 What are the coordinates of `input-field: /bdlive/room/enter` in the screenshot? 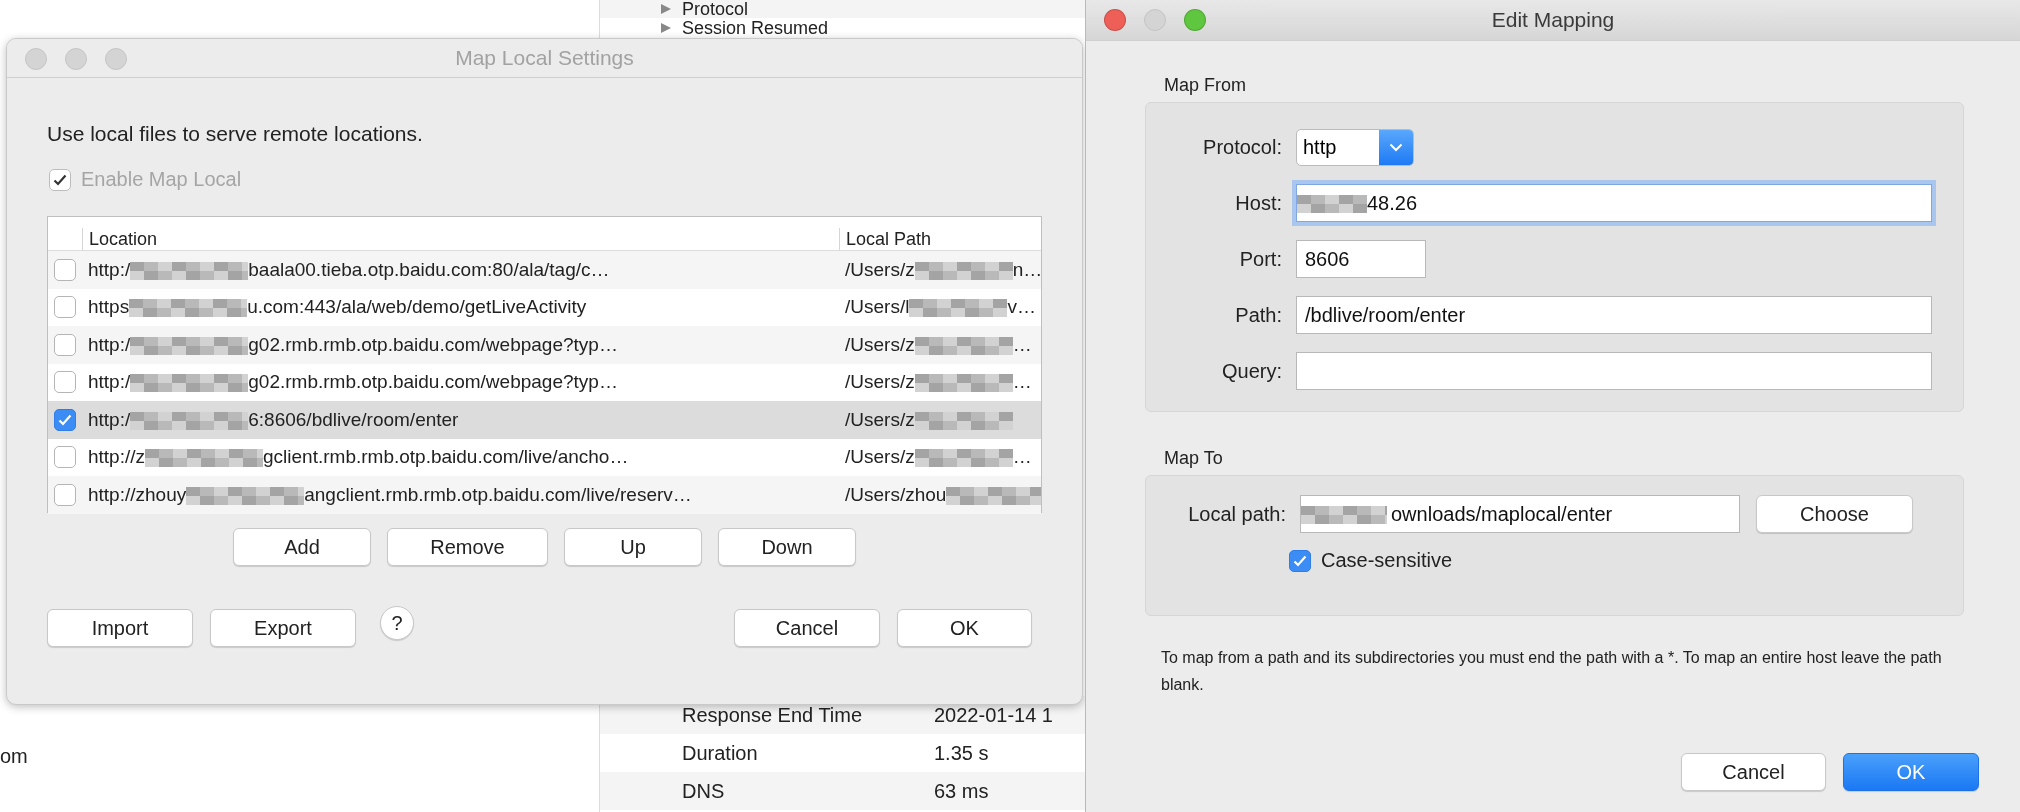 It's located at (1614, 315).